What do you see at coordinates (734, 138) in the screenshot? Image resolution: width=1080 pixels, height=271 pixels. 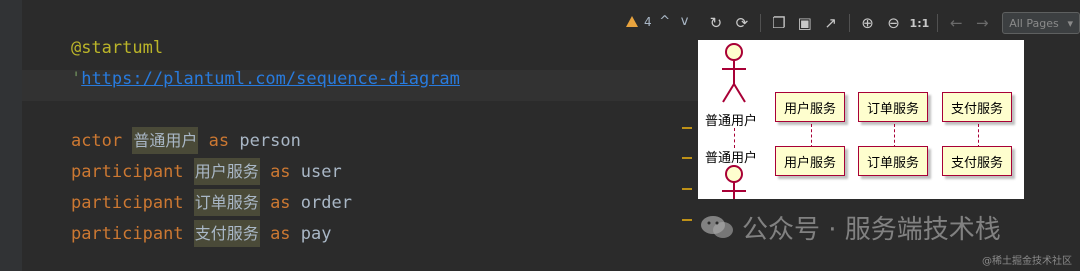 I see `actor-lifeline` at bounding box center [734, 138].